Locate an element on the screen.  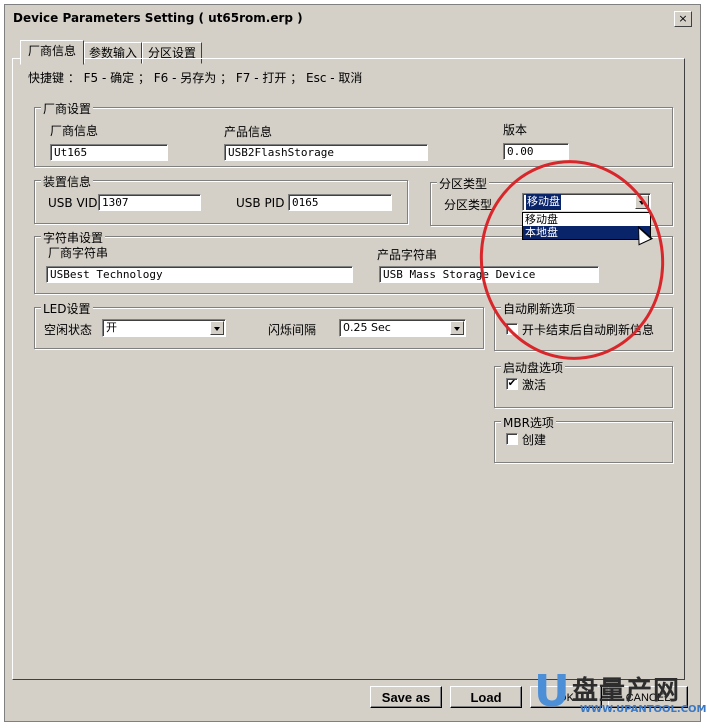
boot-activate-label: 激活 is located at coordinates (534, 385).